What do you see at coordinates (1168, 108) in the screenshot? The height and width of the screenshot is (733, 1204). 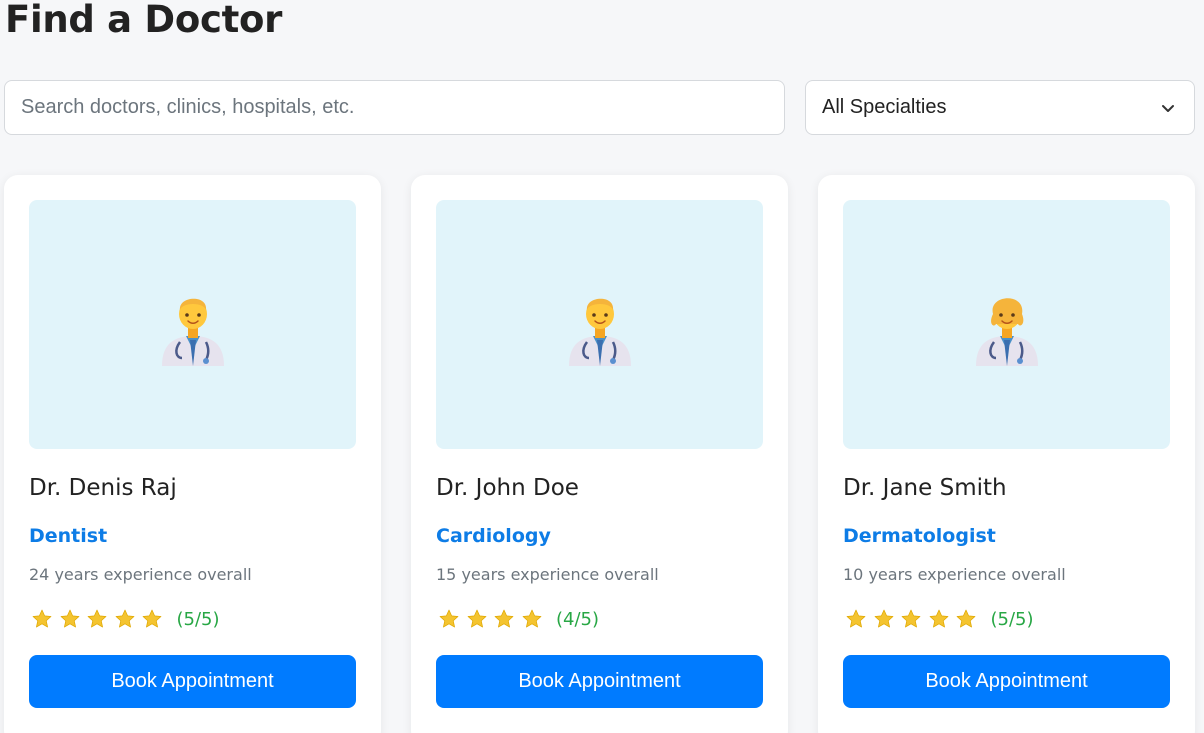 I see `chevron-down-icon` at bounding box center [1168, 108].